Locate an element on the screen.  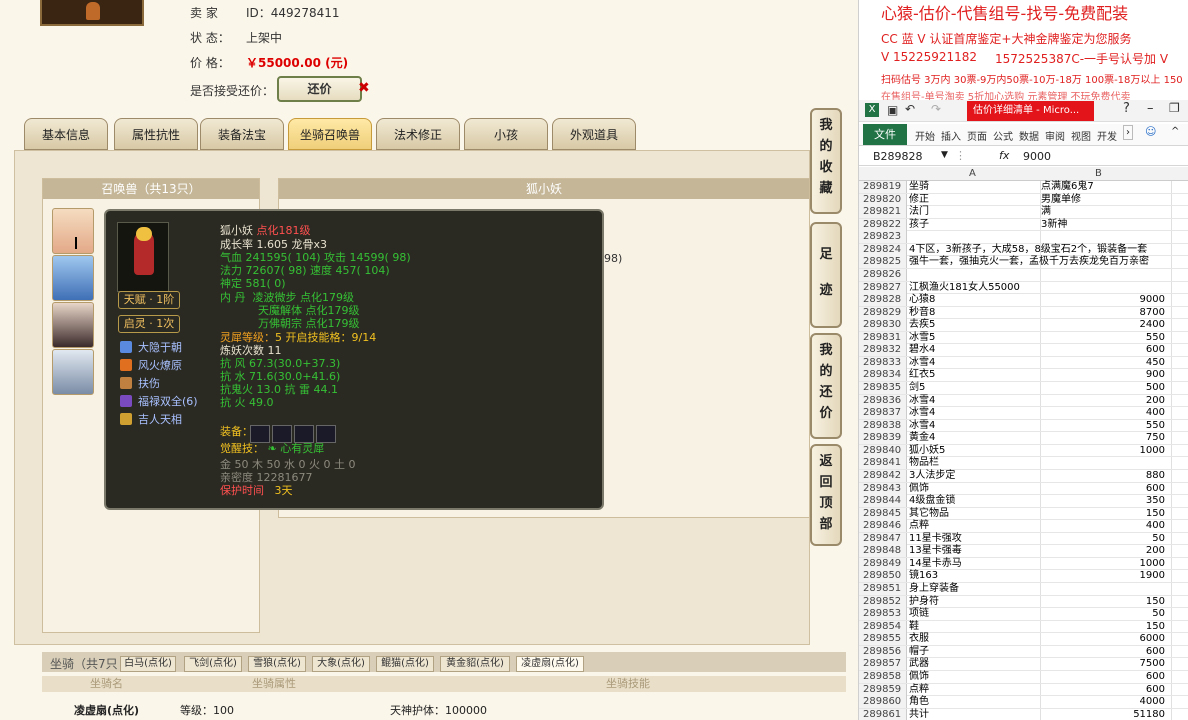
mount-tab: 飞剑(点化) is located at coordinates (213, 664).